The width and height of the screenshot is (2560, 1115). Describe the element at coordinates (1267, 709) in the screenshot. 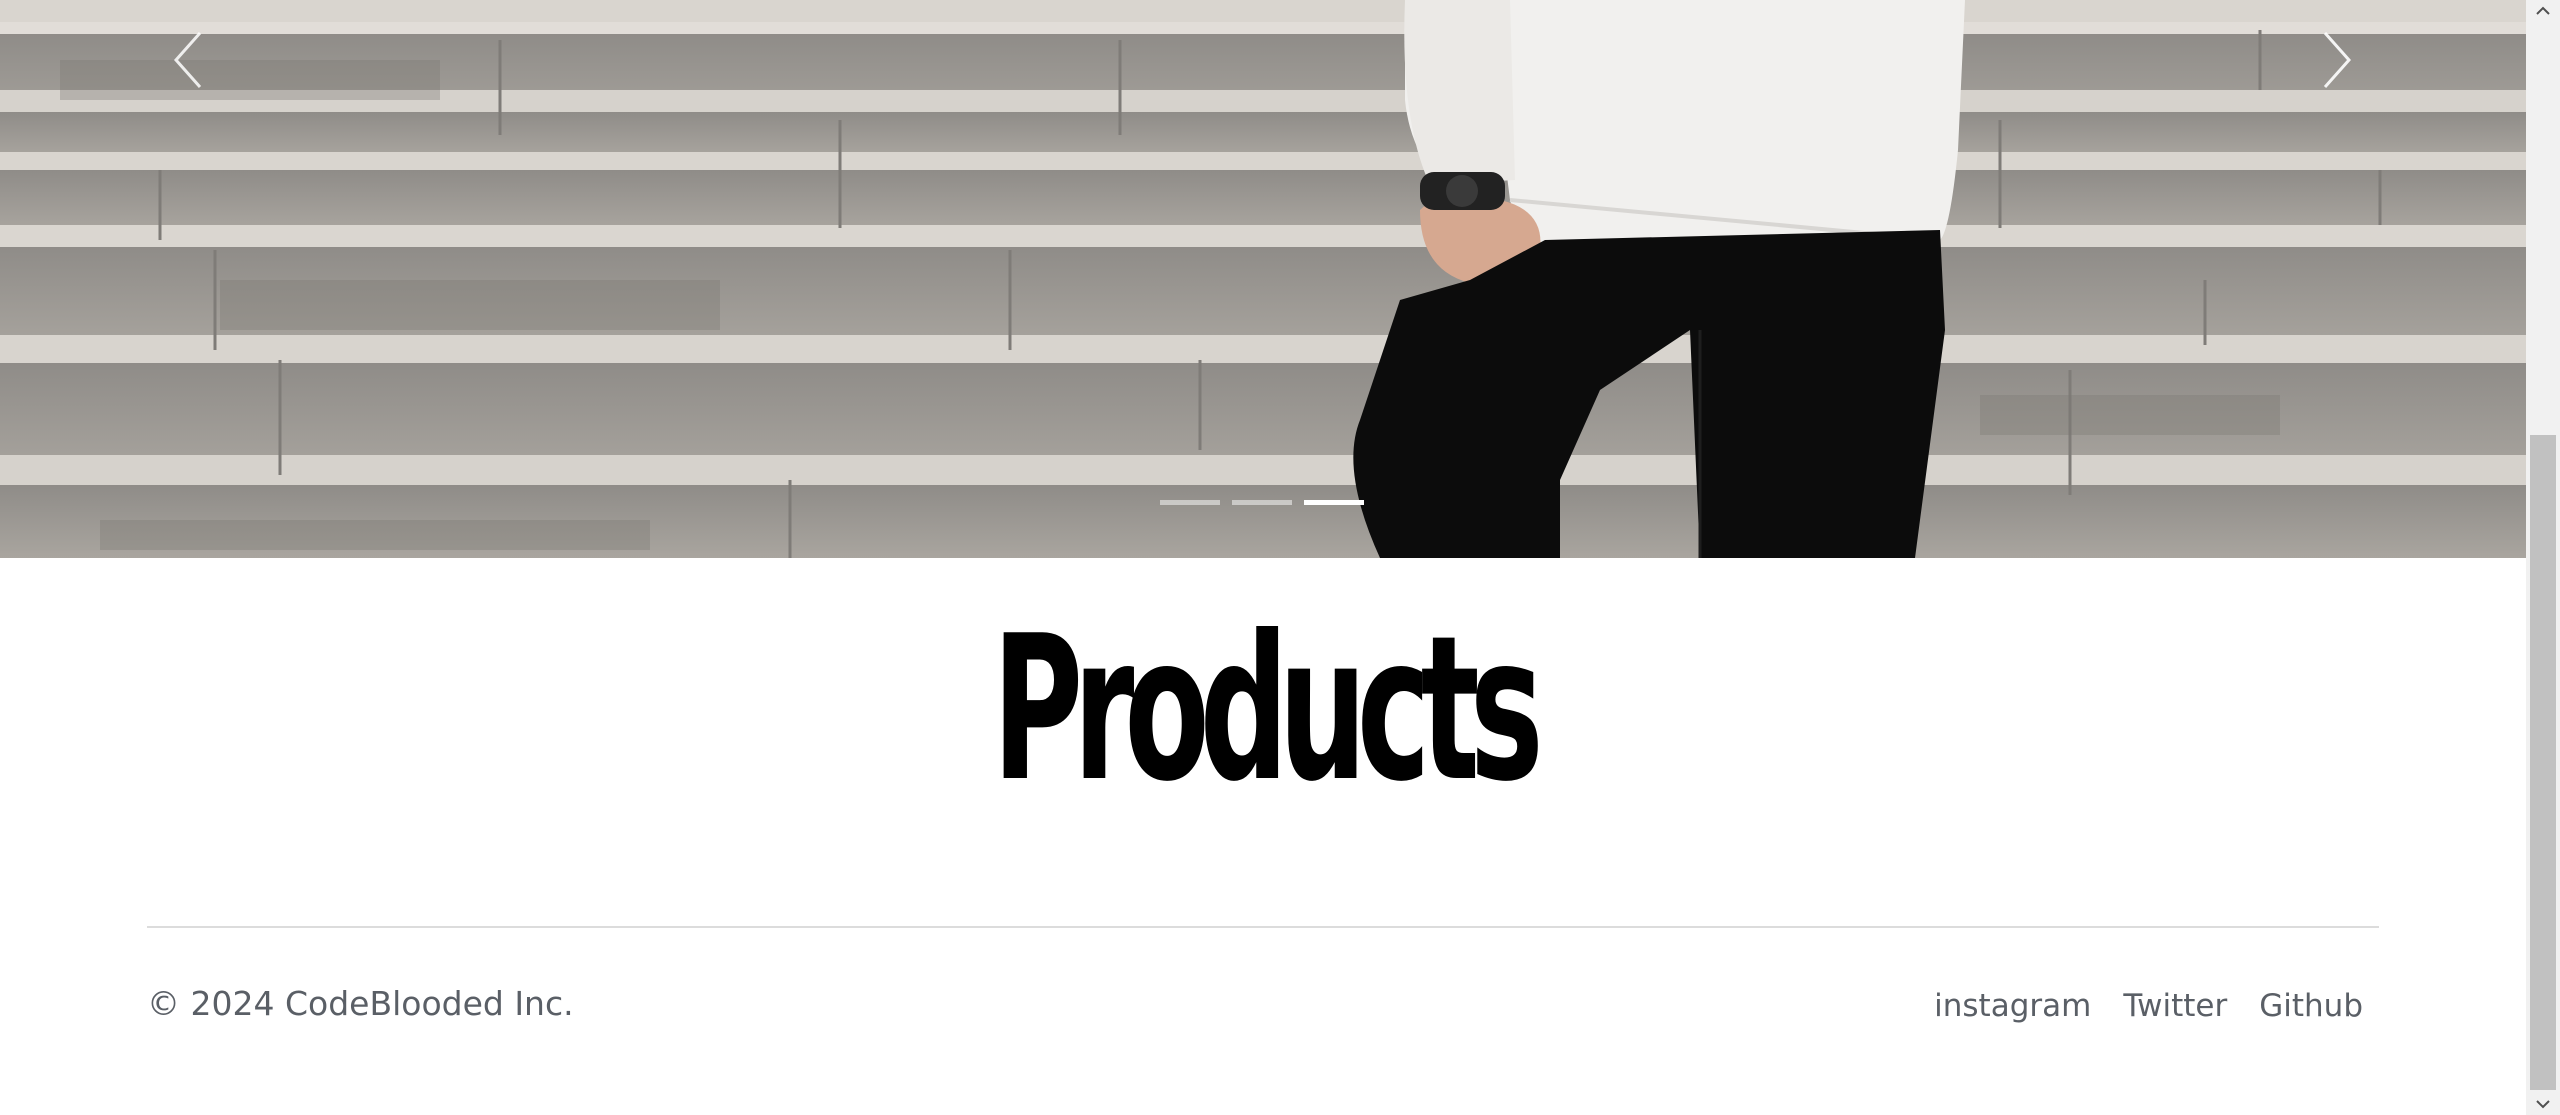

I see `page-title: Products` at that location.